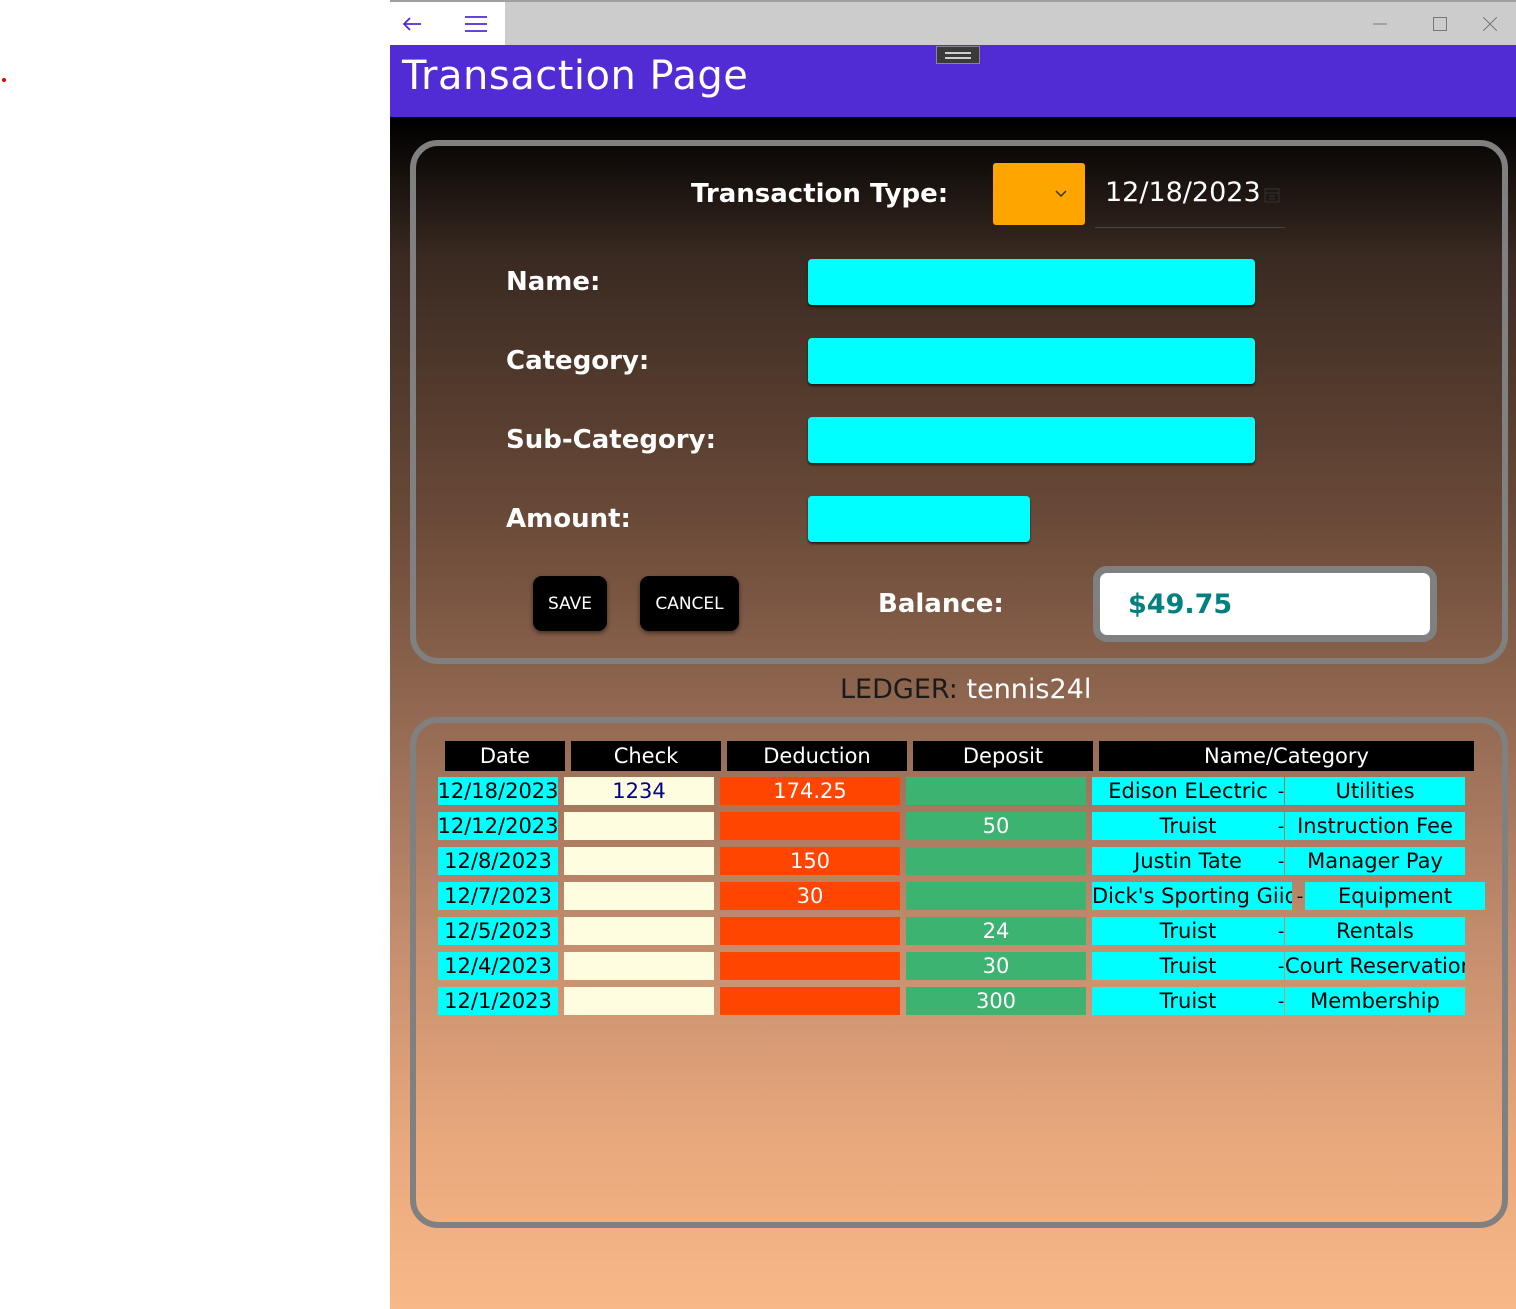 The image size is (1516, 1309). Describe the element at coordinates (498, 931) in the screenshot. I see `cell-date: 12/5/2023` at that location.